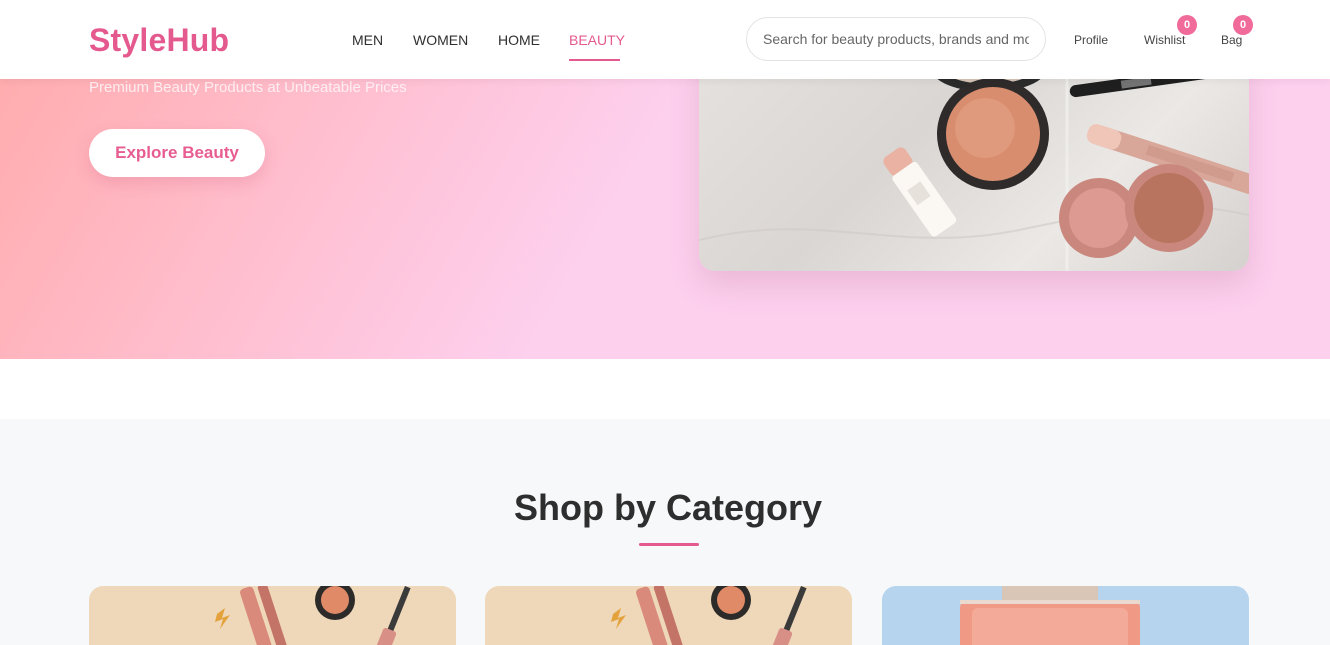  Describe the element at coordinates (177, 153) in the screenshot. I see `explore-beauty-button: Explore Beauty` at that location.